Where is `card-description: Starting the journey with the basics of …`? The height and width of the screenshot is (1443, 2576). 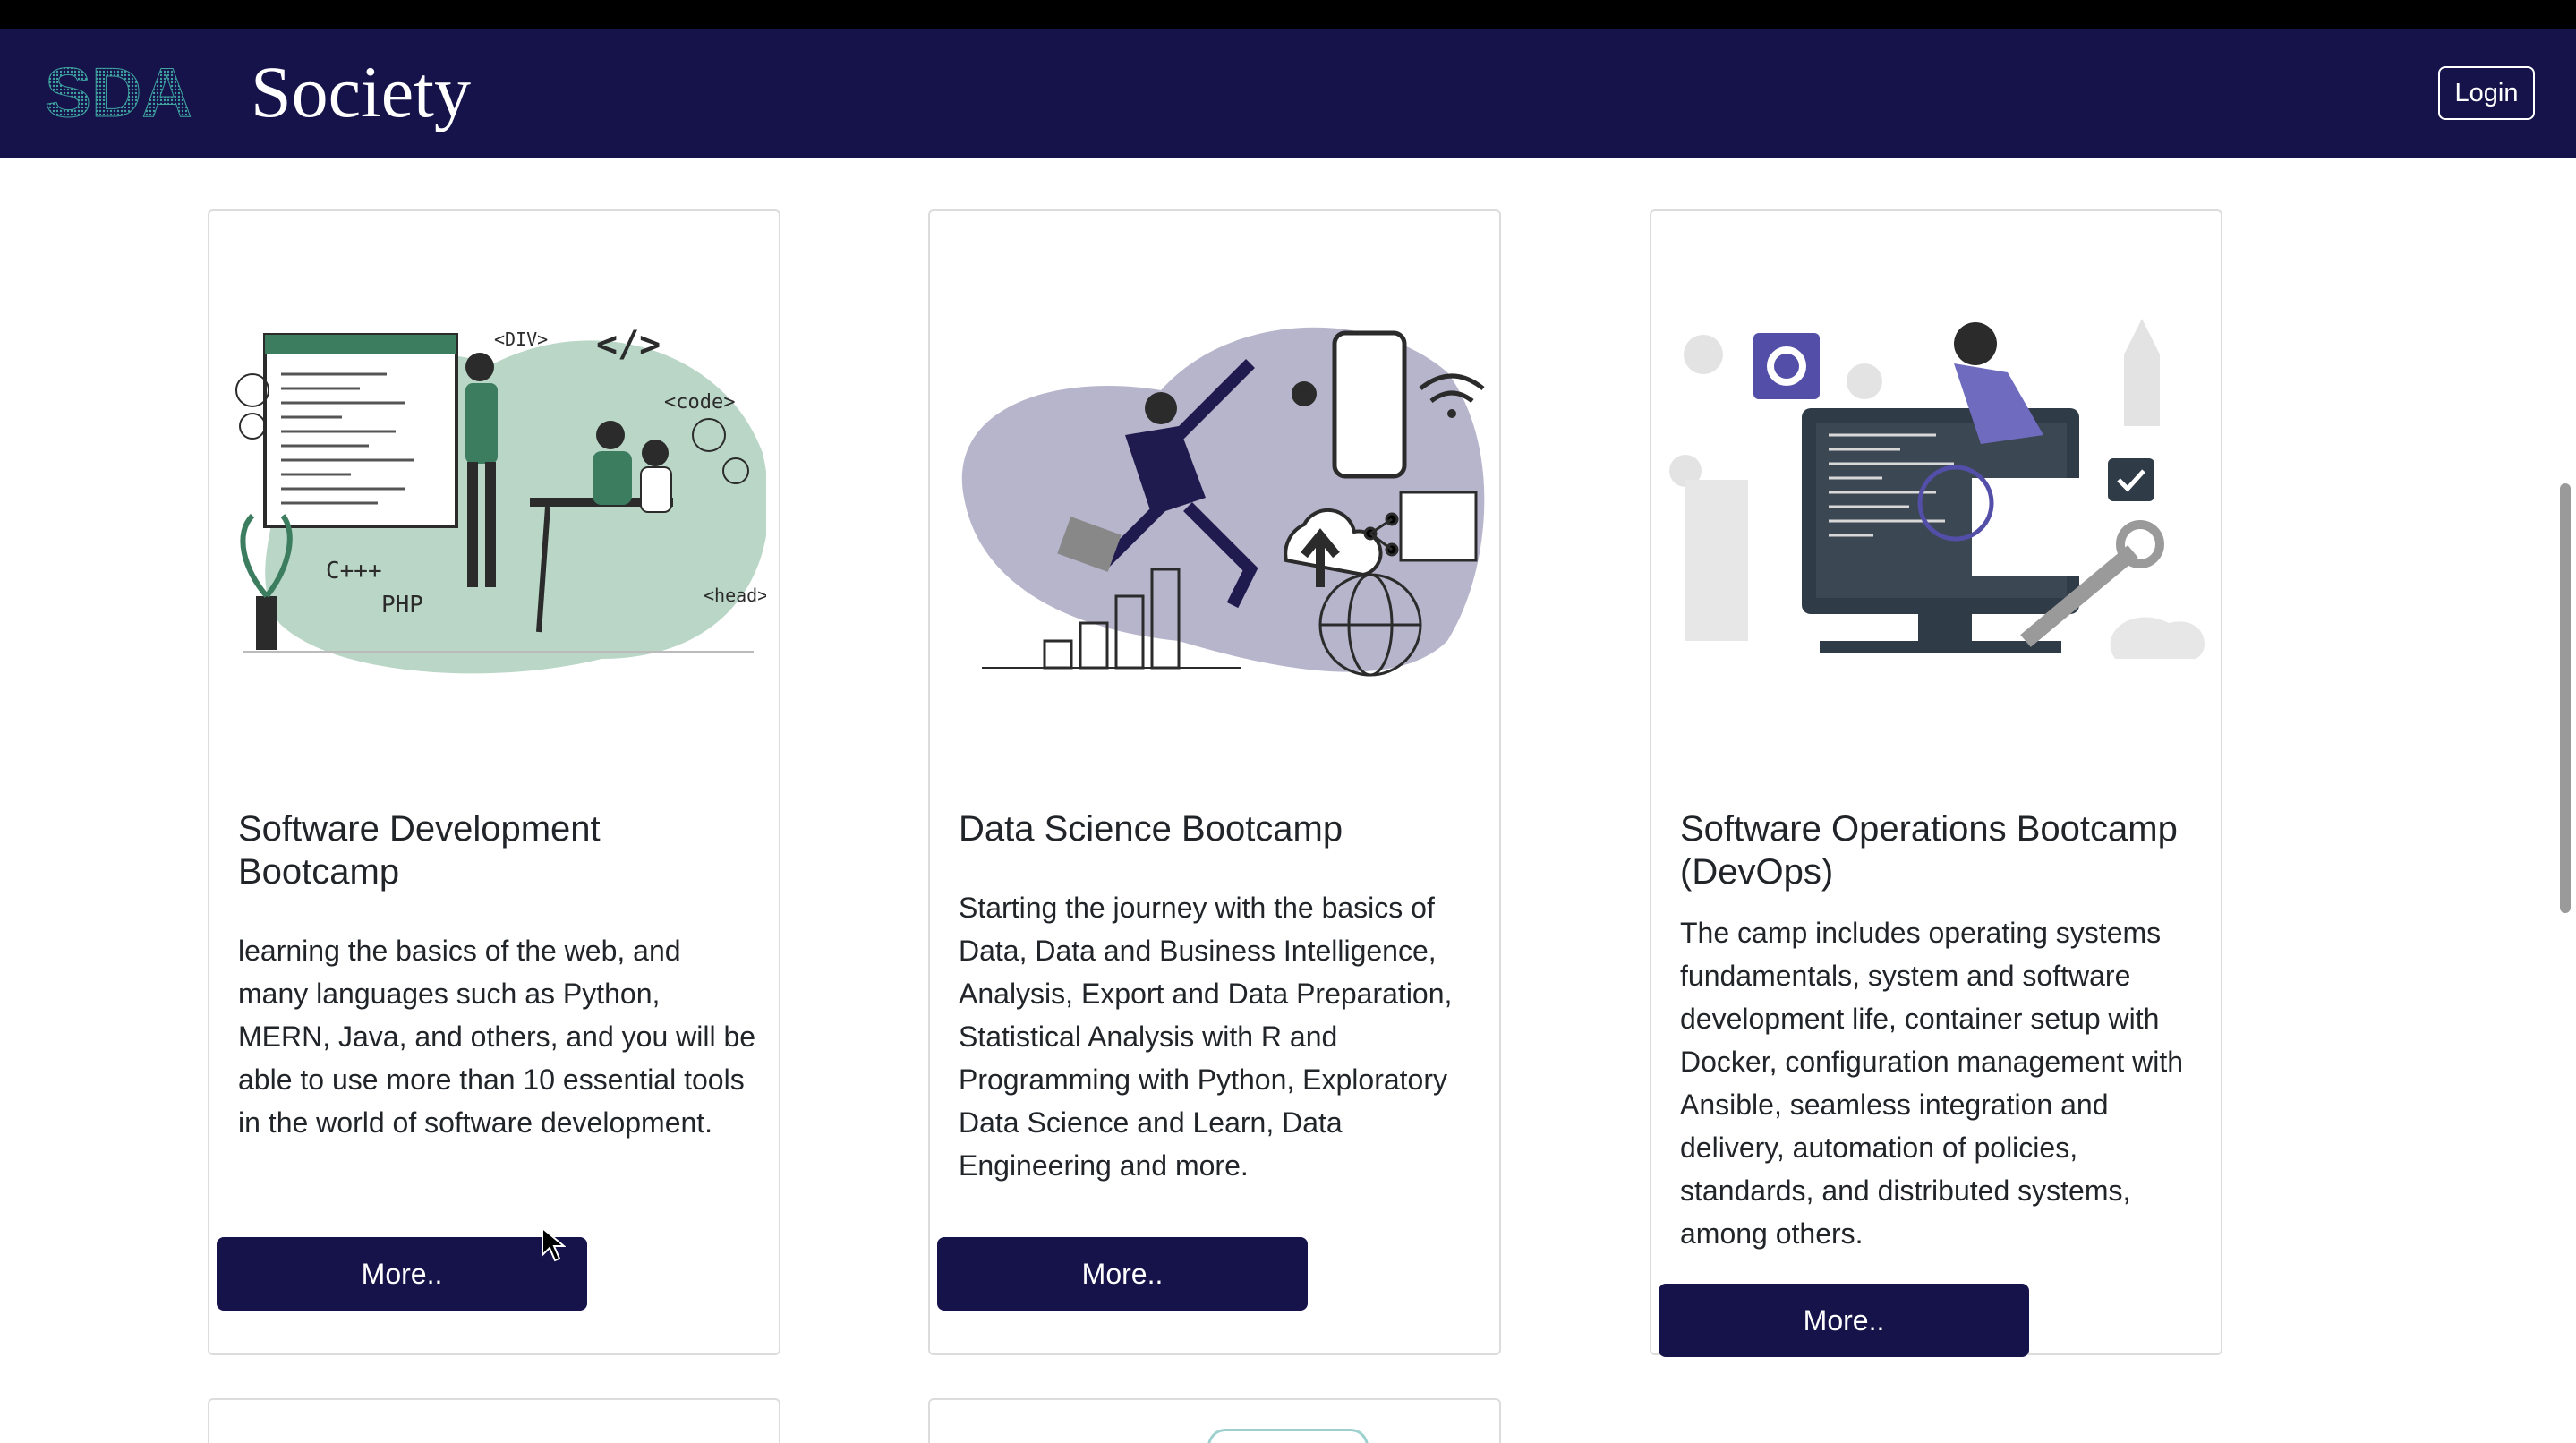
card-description: Starting the journey with the basics of … is located at coordinates (1206, 1037).